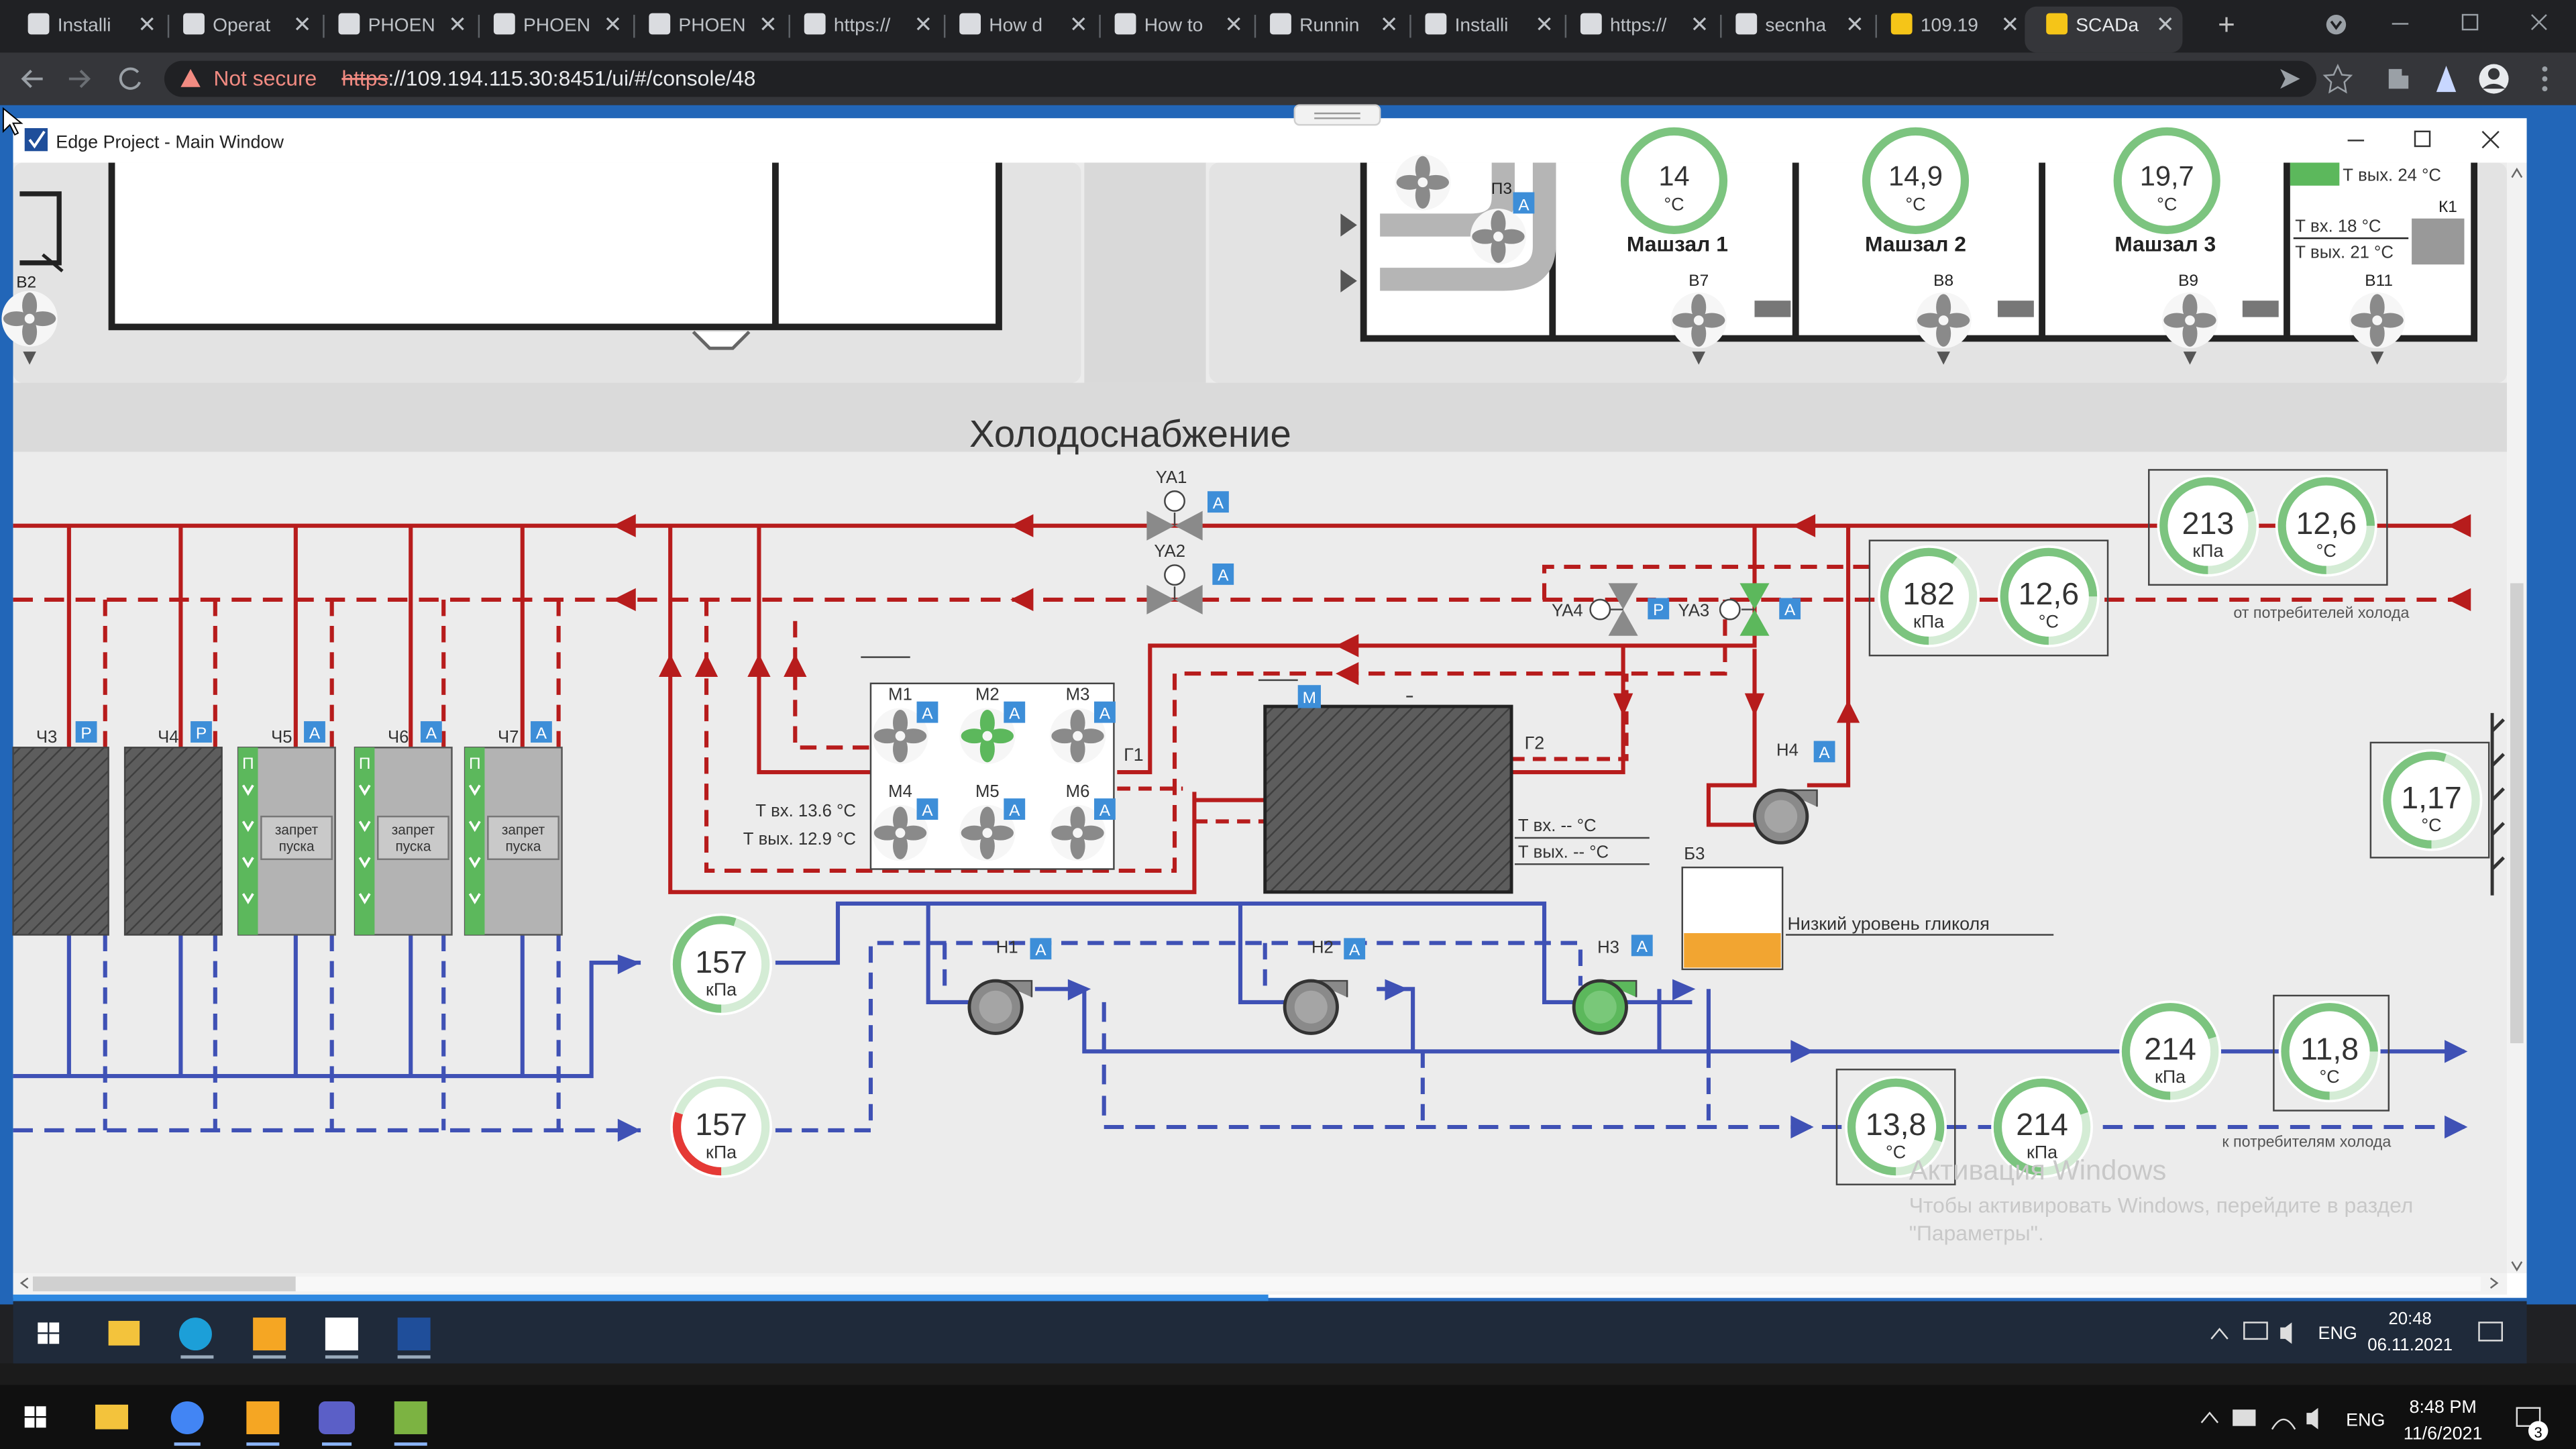 The width and height of the screenshot is (2576, 1449). Describe the element at coordinates (2356, 141) in the screenshot. I see `app-minimize-icon` at that location.